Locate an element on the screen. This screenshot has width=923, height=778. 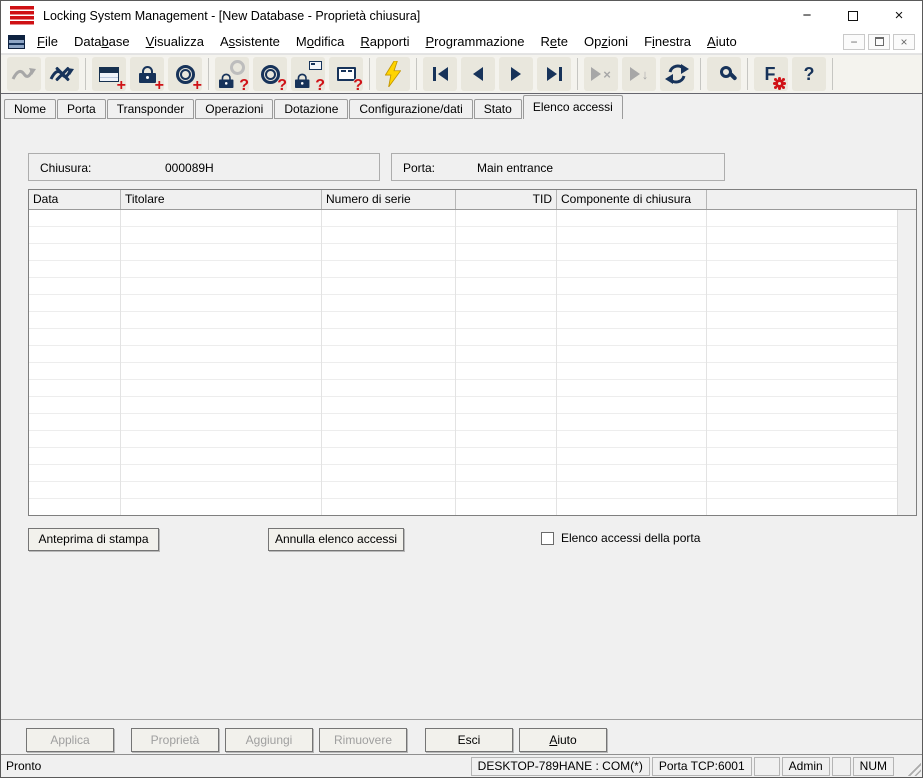
column-header-tid: TID is located at coordinates (506, 199).